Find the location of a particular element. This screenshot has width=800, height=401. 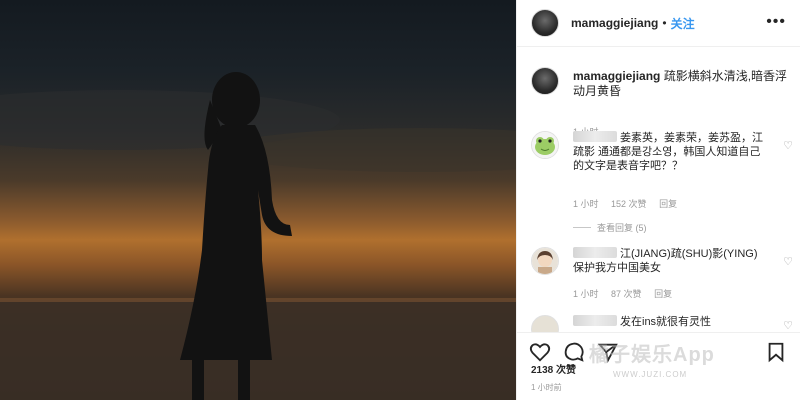

comment-body: 发在ins就很有灵性 is located at coordinates (666, 322).